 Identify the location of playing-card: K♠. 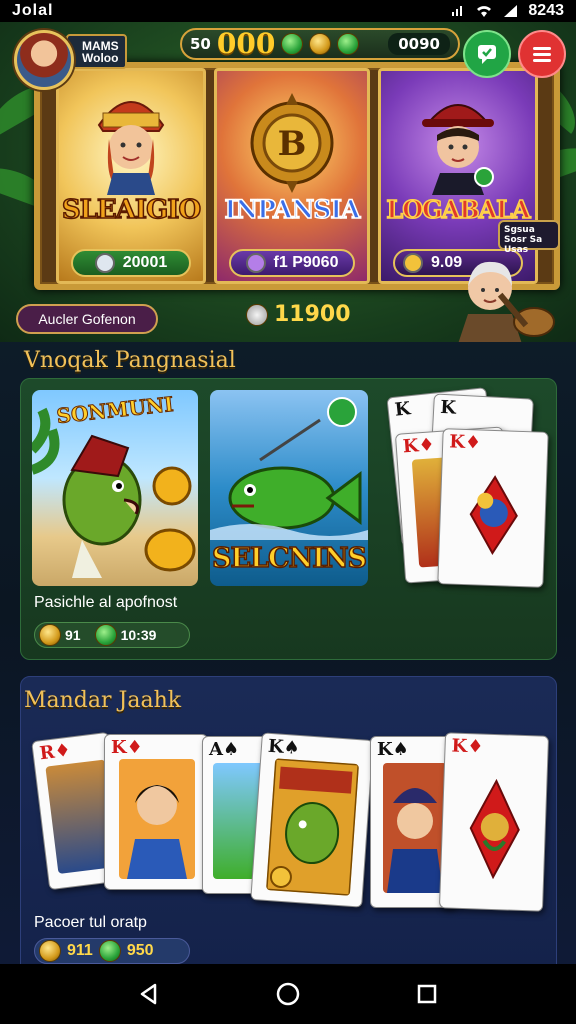
(312, 820).